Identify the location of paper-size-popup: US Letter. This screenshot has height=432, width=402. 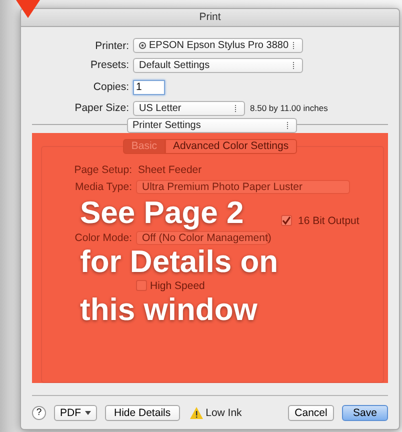
(189, 108).